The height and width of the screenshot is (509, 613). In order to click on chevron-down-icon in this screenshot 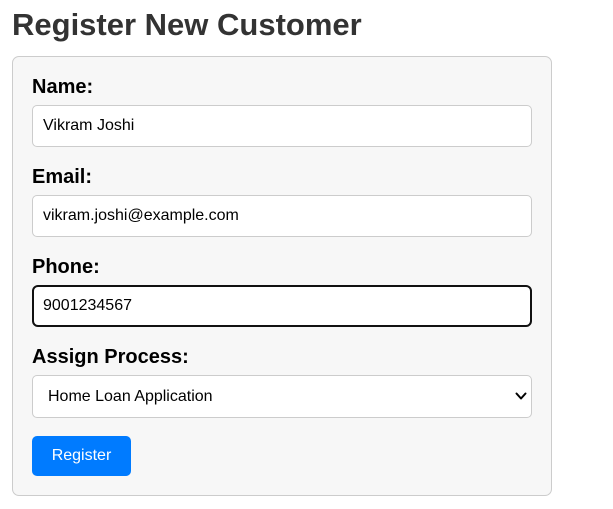, I will do `click(521, 396)`.